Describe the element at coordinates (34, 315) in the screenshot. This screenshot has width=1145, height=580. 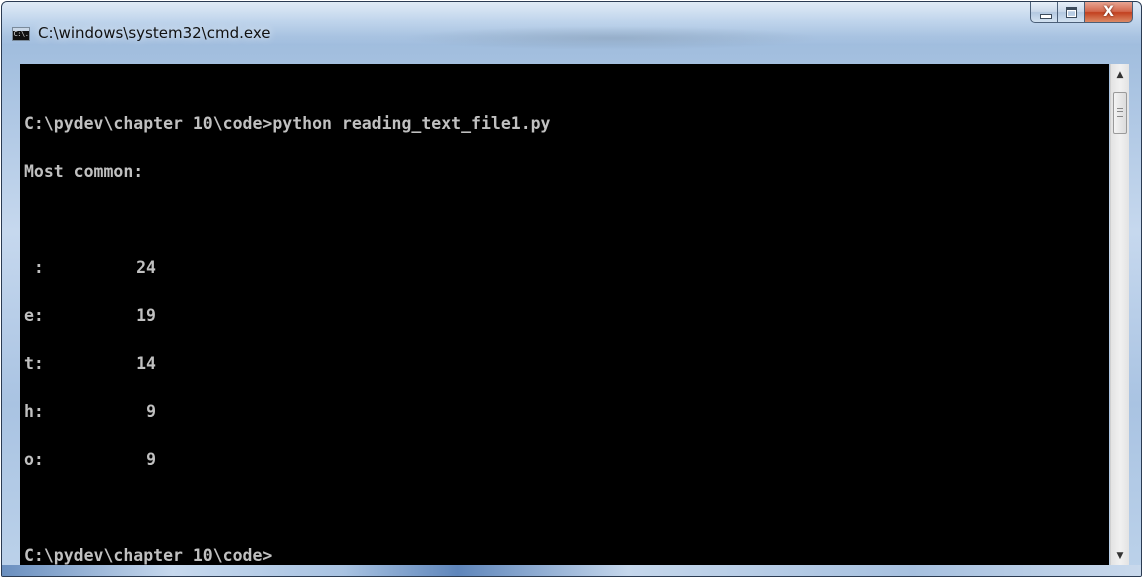
I see `row-char: e:` at that location.